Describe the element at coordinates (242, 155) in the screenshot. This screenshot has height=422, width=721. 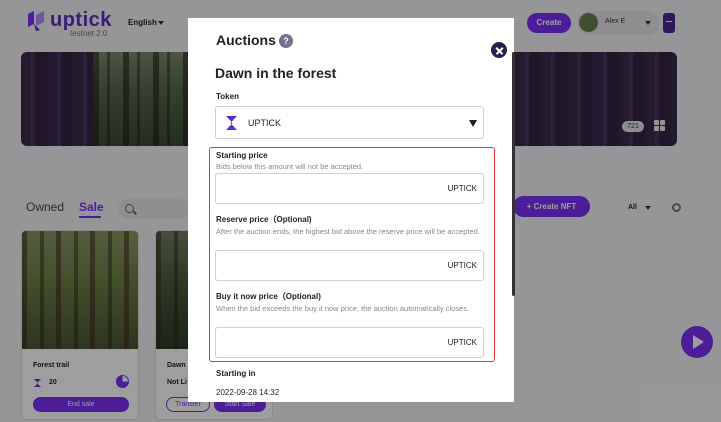
I see `starting-price-label: Starting price` at that location.